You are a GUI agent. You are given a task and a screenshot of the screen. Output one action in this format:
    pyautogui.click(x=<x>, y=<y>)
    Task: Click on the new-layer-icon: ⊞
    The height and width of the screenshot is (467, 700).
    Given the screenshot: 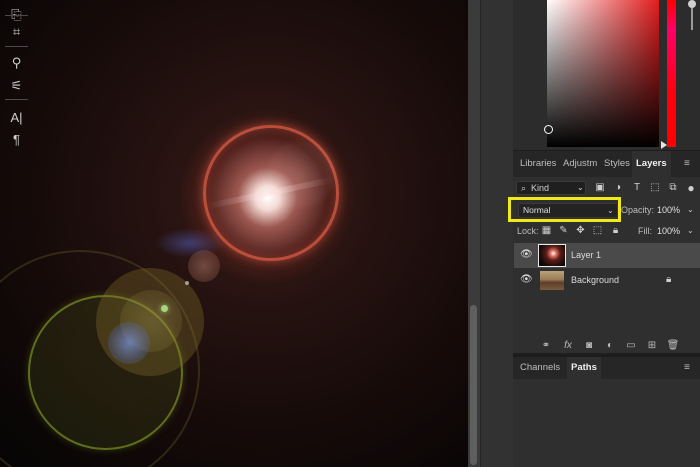 What is the action you would take?
    pyautogui.click(x=652, y=346)
    